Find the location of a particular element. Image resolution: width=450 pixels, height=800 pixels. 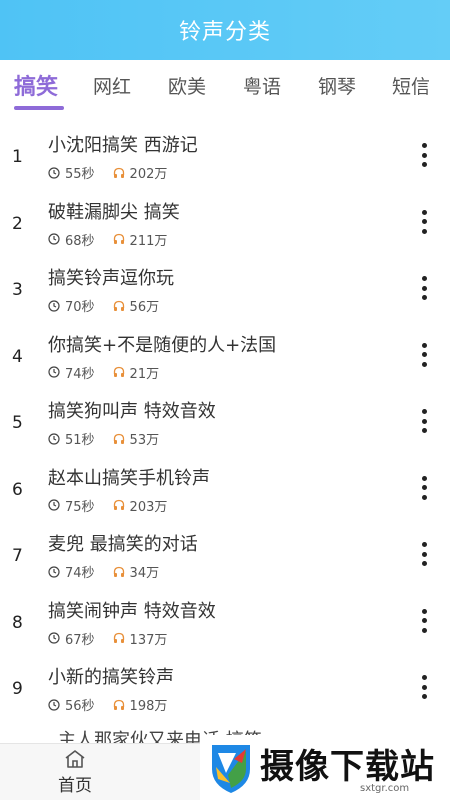

list-item: 4 你搞笑+不是随便的人+法国 74秒 21万 is located at coordinates (225, 353).